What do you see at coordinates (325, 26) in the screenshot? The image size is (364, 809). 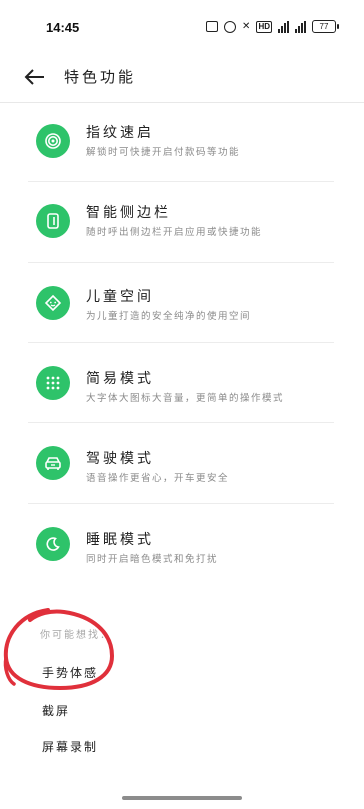 I see `battery-icon: 77` at bounding box center [325, 26].